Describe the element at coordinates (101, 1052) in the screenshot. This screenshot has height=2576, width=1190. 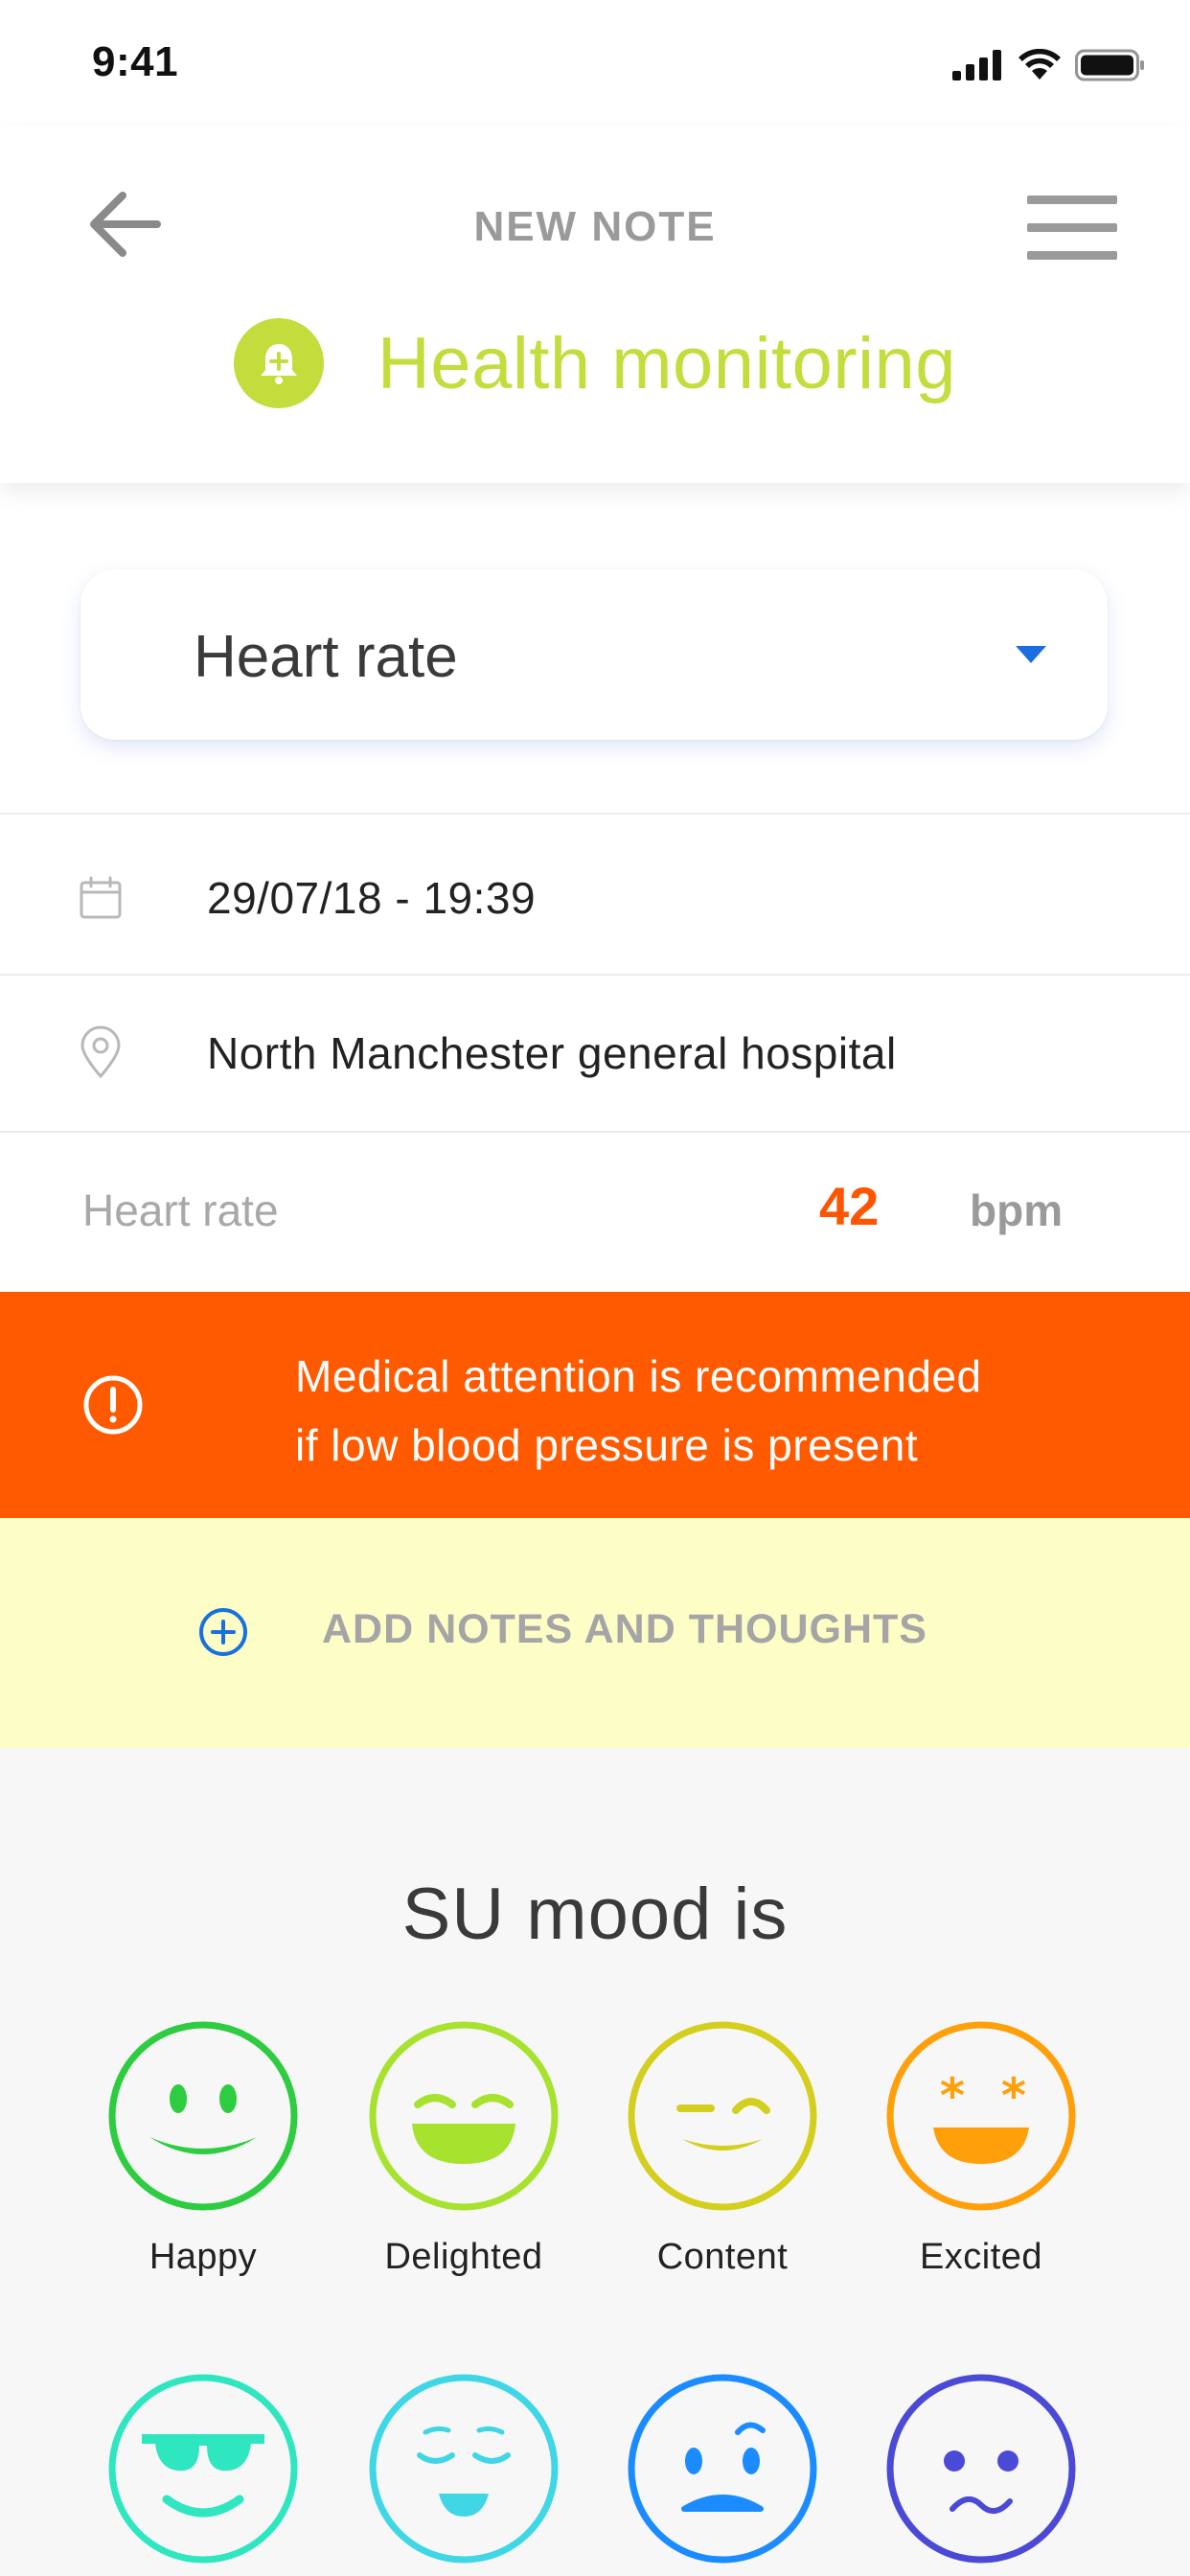
I see `location-pin-icon` at that location.